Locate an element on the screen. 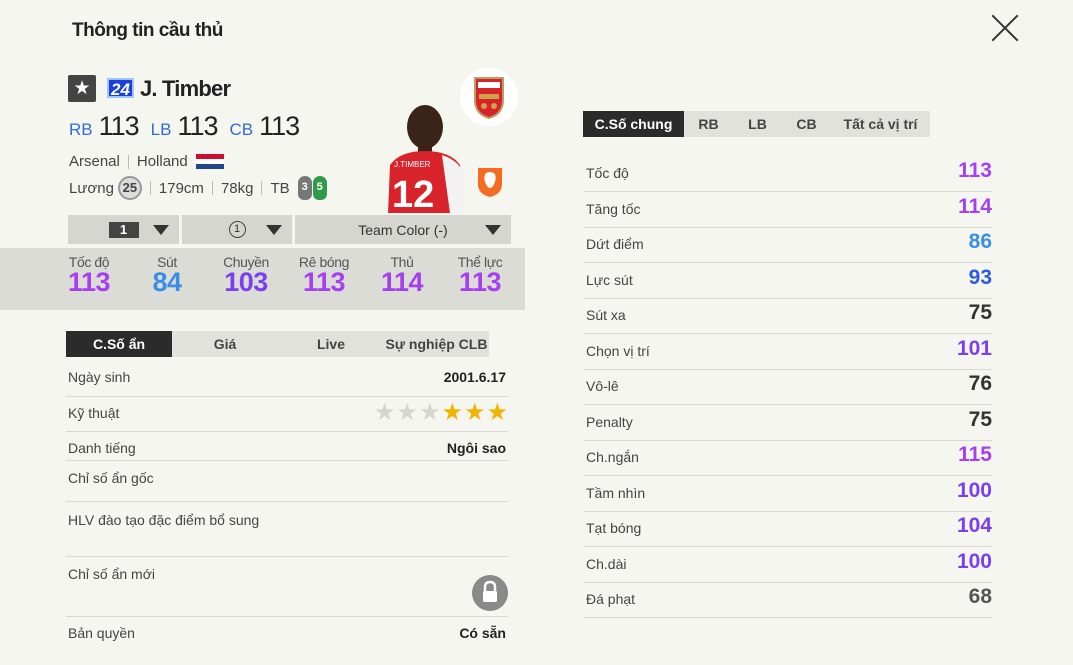 The image size is (1073, 665). stat-label: Tốc độ is located at coordinates (607, 173).